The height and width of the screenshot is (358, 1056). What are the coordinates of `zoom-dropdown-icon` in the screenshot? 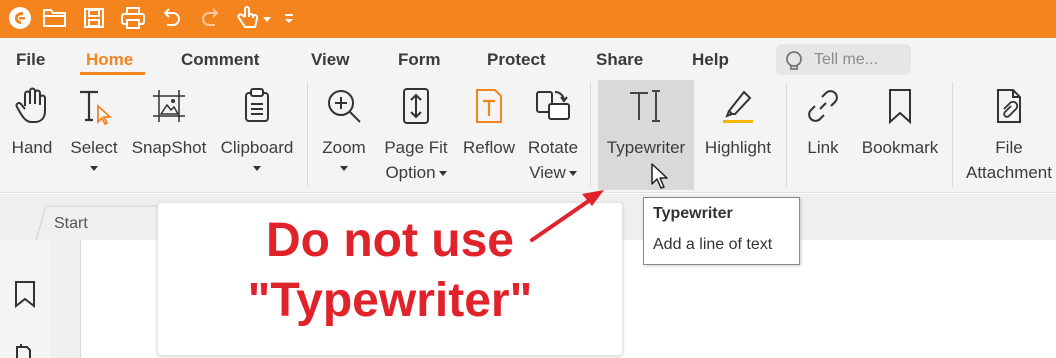 It's located at (344, 168).